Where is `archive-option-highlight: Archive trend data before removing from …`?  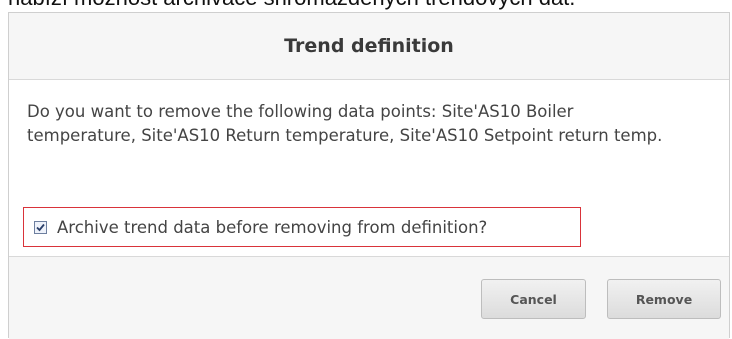 archive-option-highlight: Archive trend data before removing from … is located at coordinates (302, 227).